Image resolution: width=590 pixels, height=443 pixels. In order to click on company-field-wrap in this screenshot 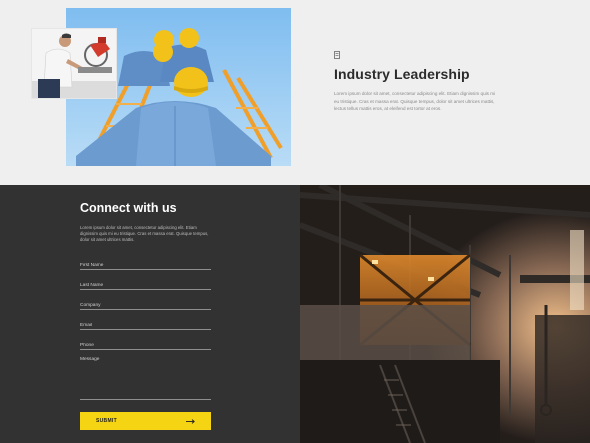, I will do `click(145, 305)`.